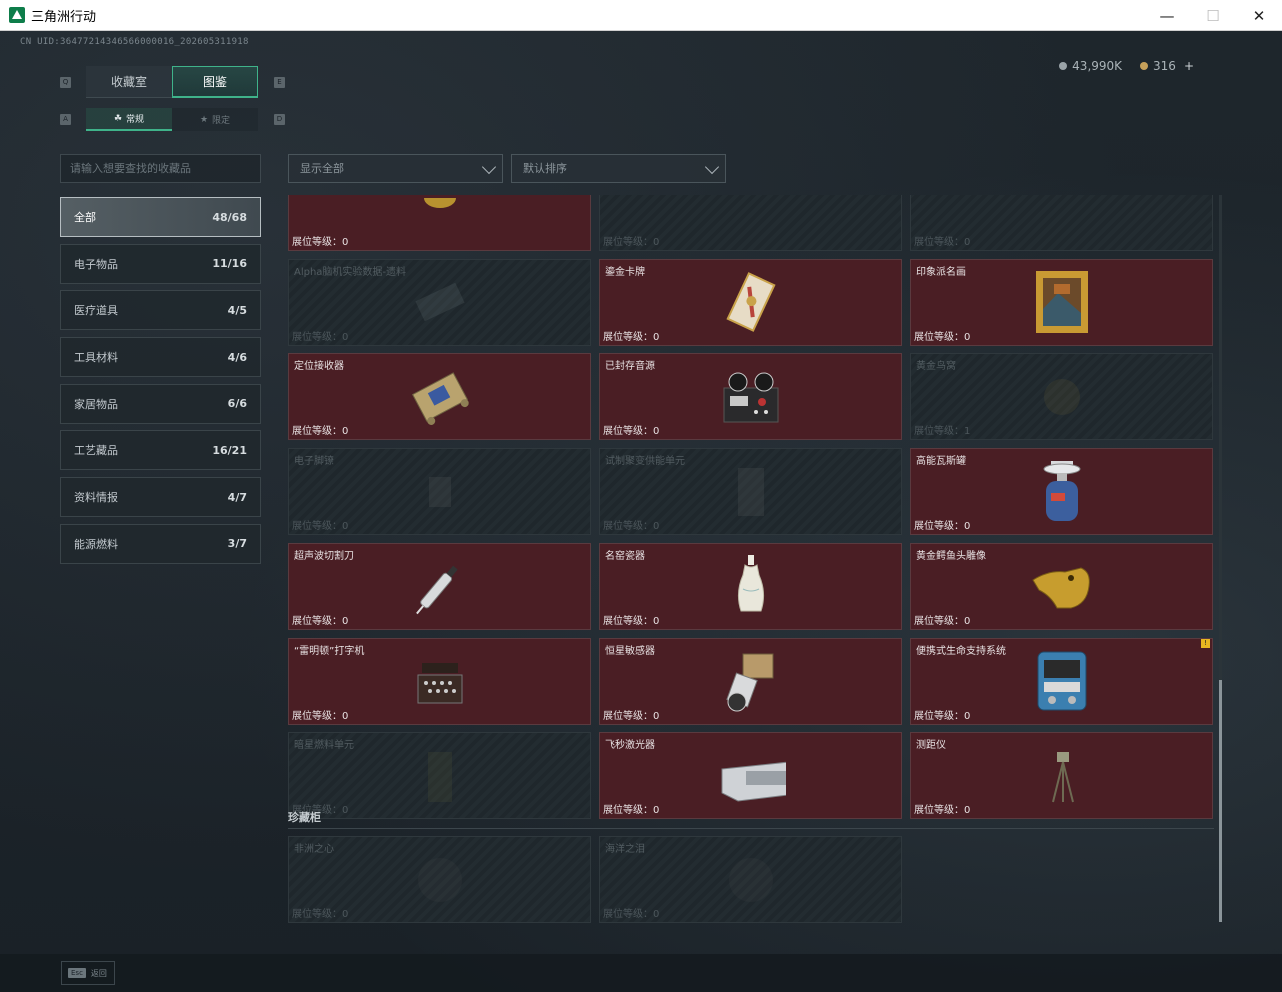 This screenshot has width=1282, height=992. What do you see at coordinates (64, 17) in the screenshot?
I see `window-title: 三角洲行动` at bounding box center [64, 17].